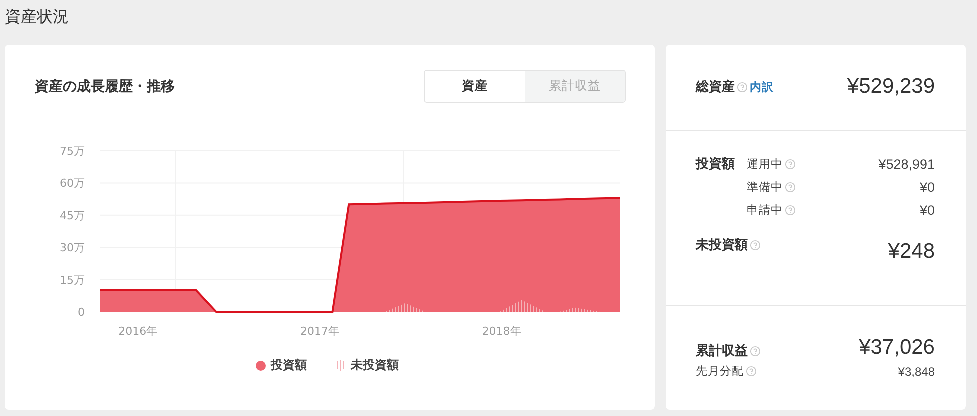  I want to click on last-month-label: 先月分配, so click(720, 371).